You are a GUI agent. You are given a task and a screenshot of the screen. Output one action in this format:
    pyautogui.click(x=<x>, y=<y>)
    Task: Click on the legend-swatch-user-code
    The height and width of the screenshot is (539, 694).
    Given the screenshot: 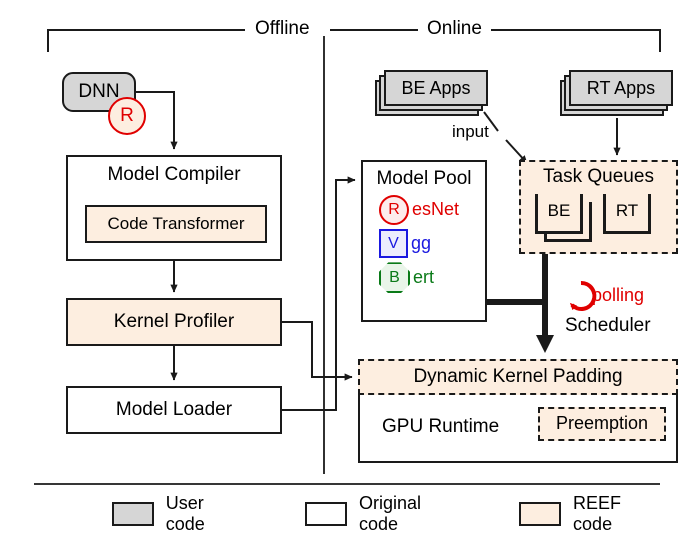 What is the action you would take?
    pyautogui.click(x=133, y=514)
    